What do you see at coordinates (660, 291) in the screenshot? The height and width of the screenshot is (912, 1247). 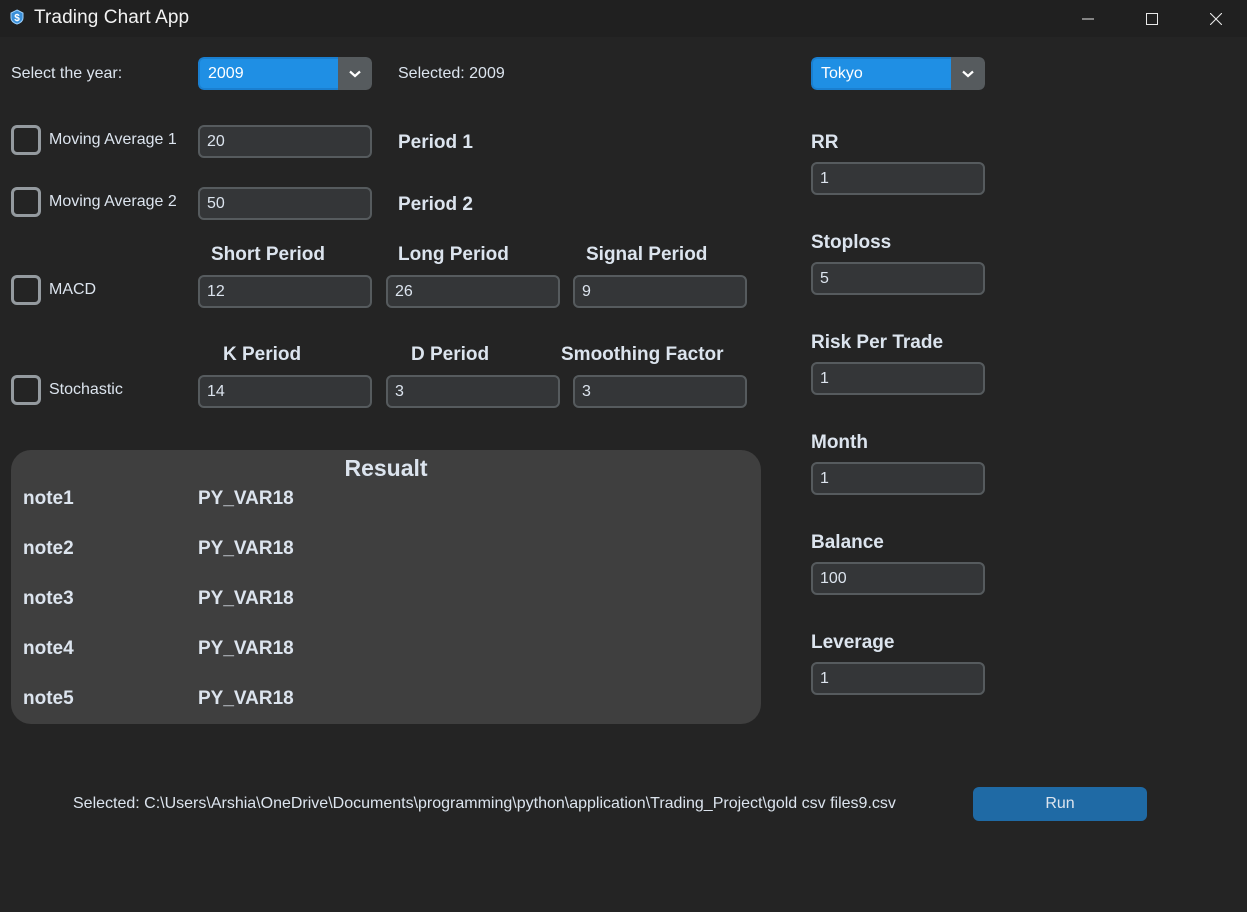 I see `macd-signal-period-input` at bounding box center [660, 291].